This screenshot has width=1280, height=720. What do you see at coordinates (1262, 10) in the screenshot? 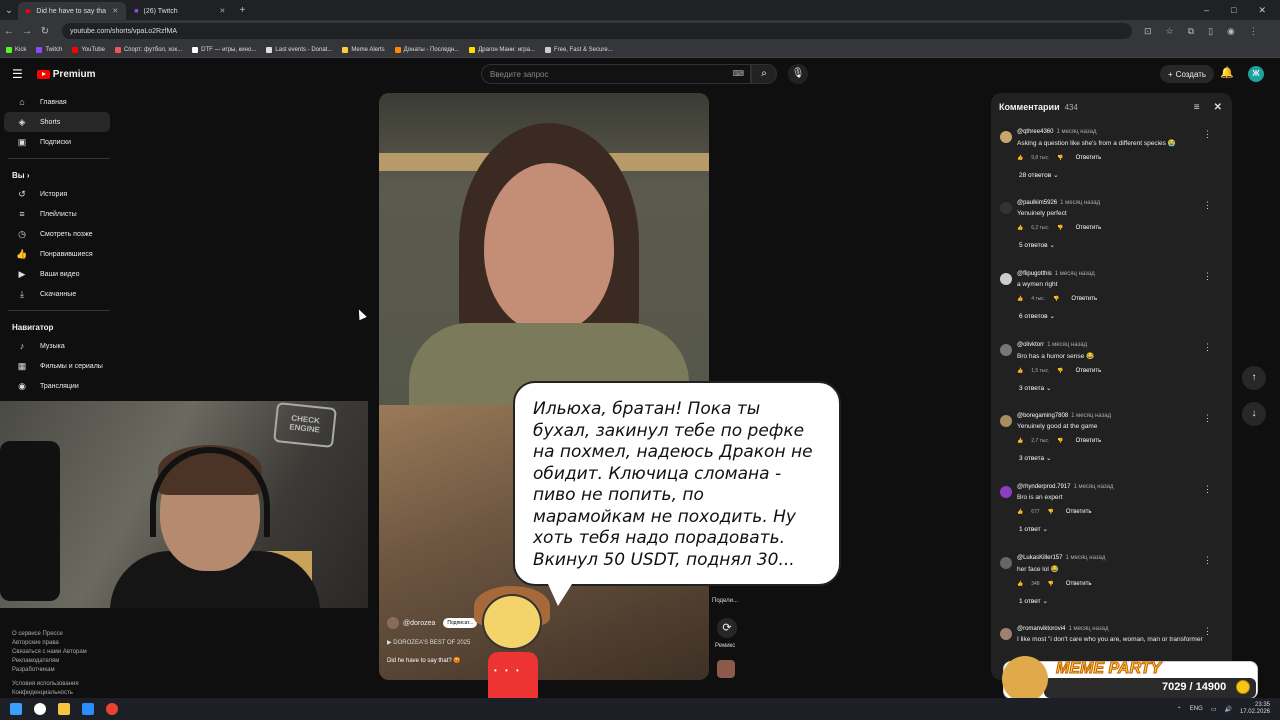
I see `close-window-icon: ✕` at bounding box center [1262, 10].